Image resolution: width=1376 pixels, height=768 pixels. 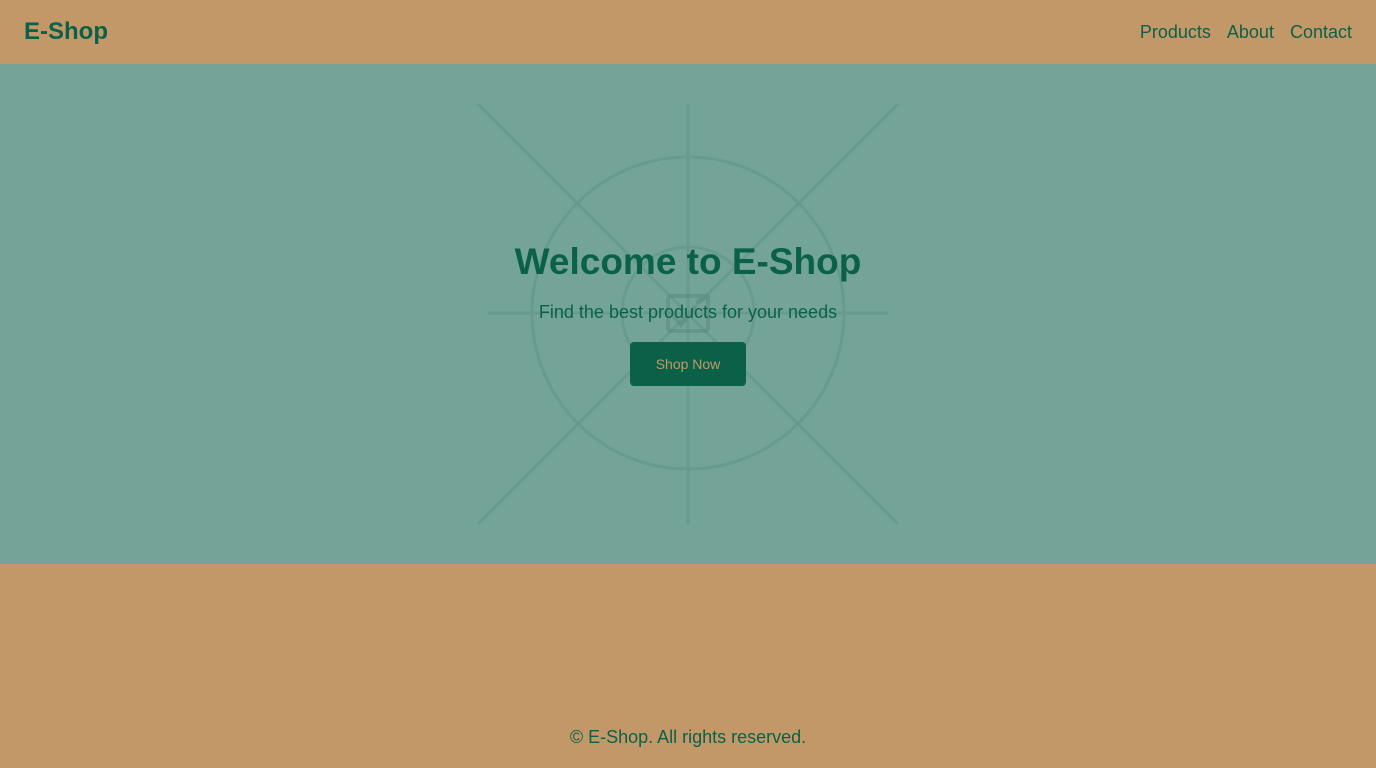 I want to click on main-nav: Products About Contact, so click(x=1246, y=32).